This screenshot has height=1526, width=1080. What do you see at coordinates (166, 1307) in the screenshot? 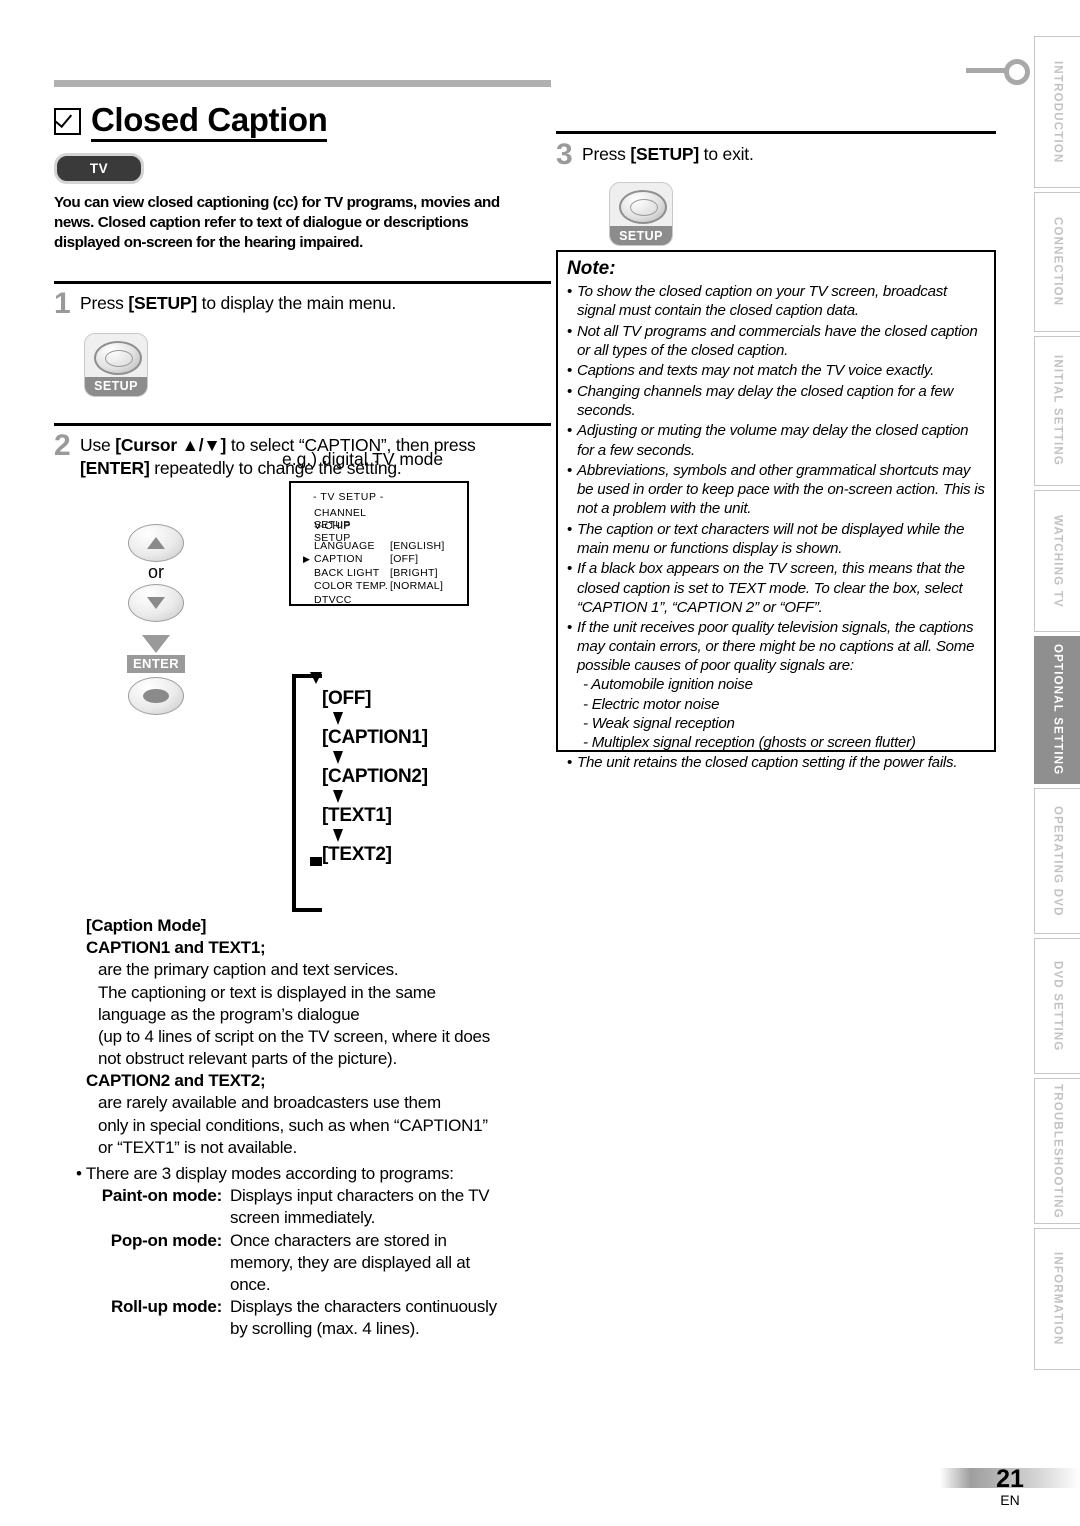
I see `display-mode-name: Roll-up mode:` at bounding box center [166, 1307].